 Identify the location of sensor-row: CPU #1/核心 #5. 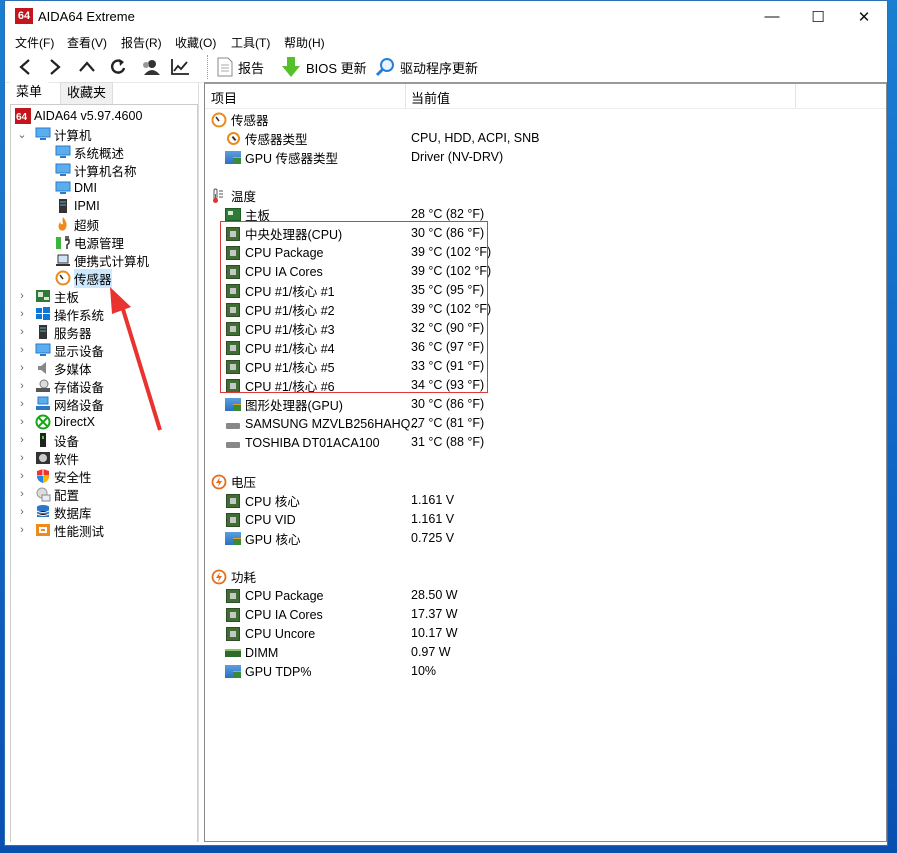
(280, 366).